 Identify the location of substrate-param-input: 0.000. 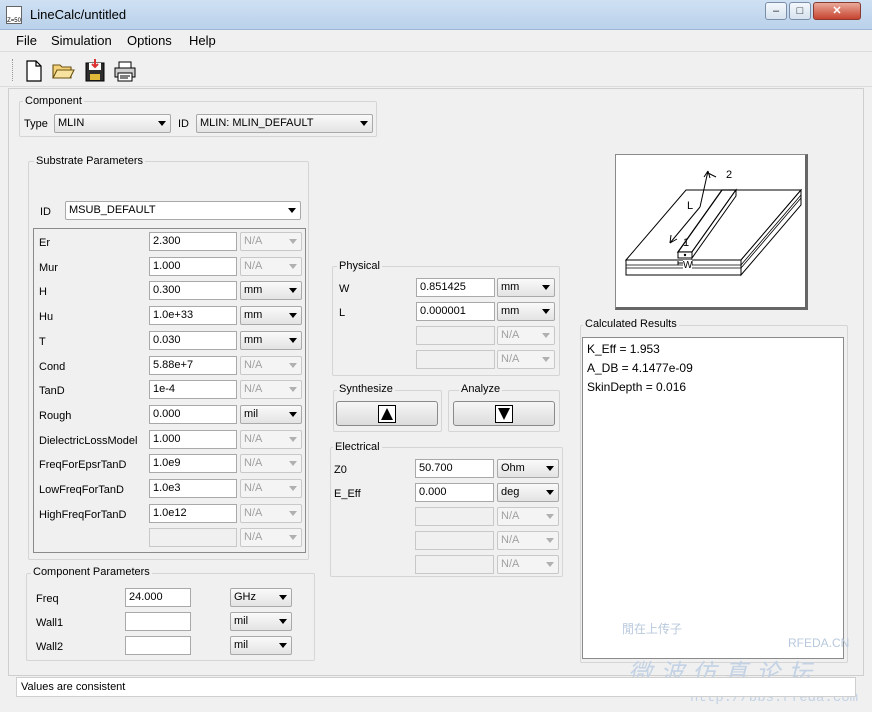
(193, 414).